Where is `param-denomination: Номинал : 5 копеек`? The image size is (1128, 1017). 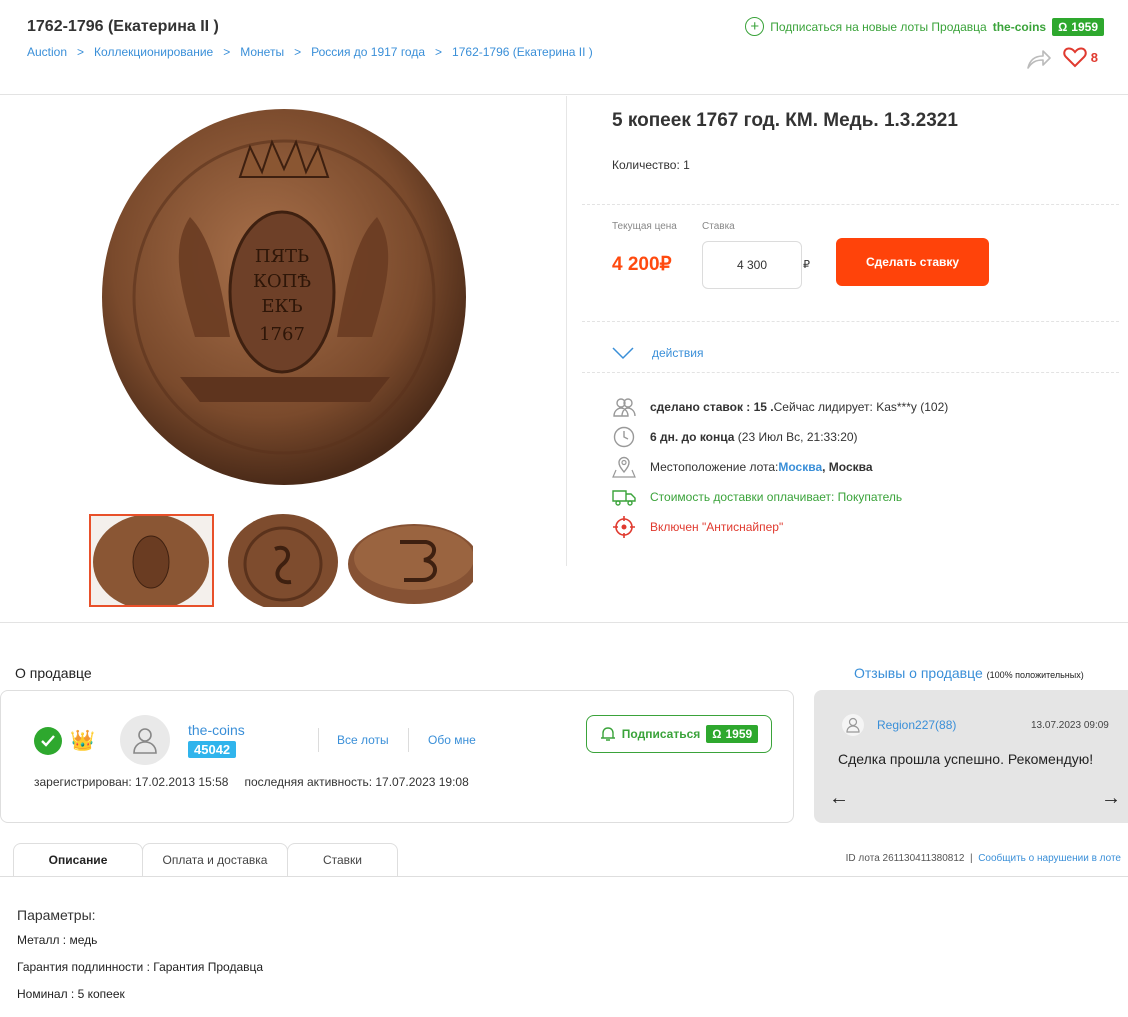 param-denomination: Номинал : 5 копеек is located at coordinates (71, 994).